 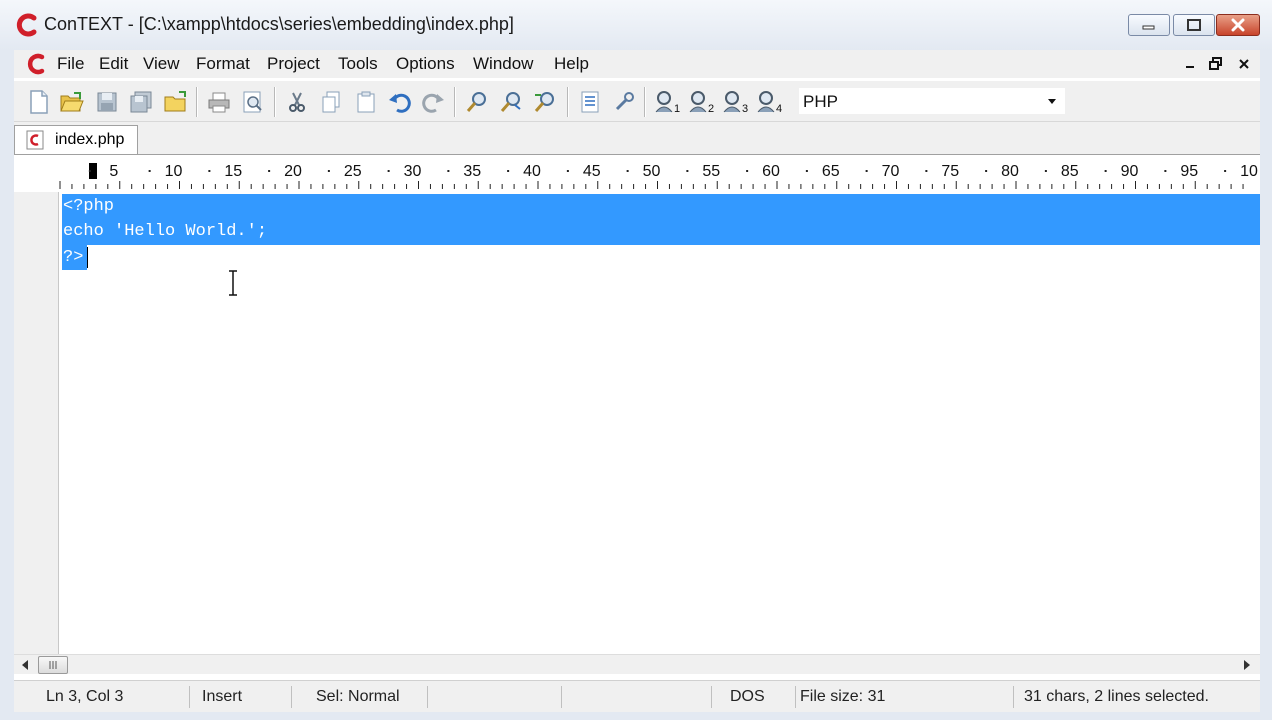 What do you see at coordinates (253, 102) in the screenshot?
I see `print-preview-icon` at bounding box center [253, 102].